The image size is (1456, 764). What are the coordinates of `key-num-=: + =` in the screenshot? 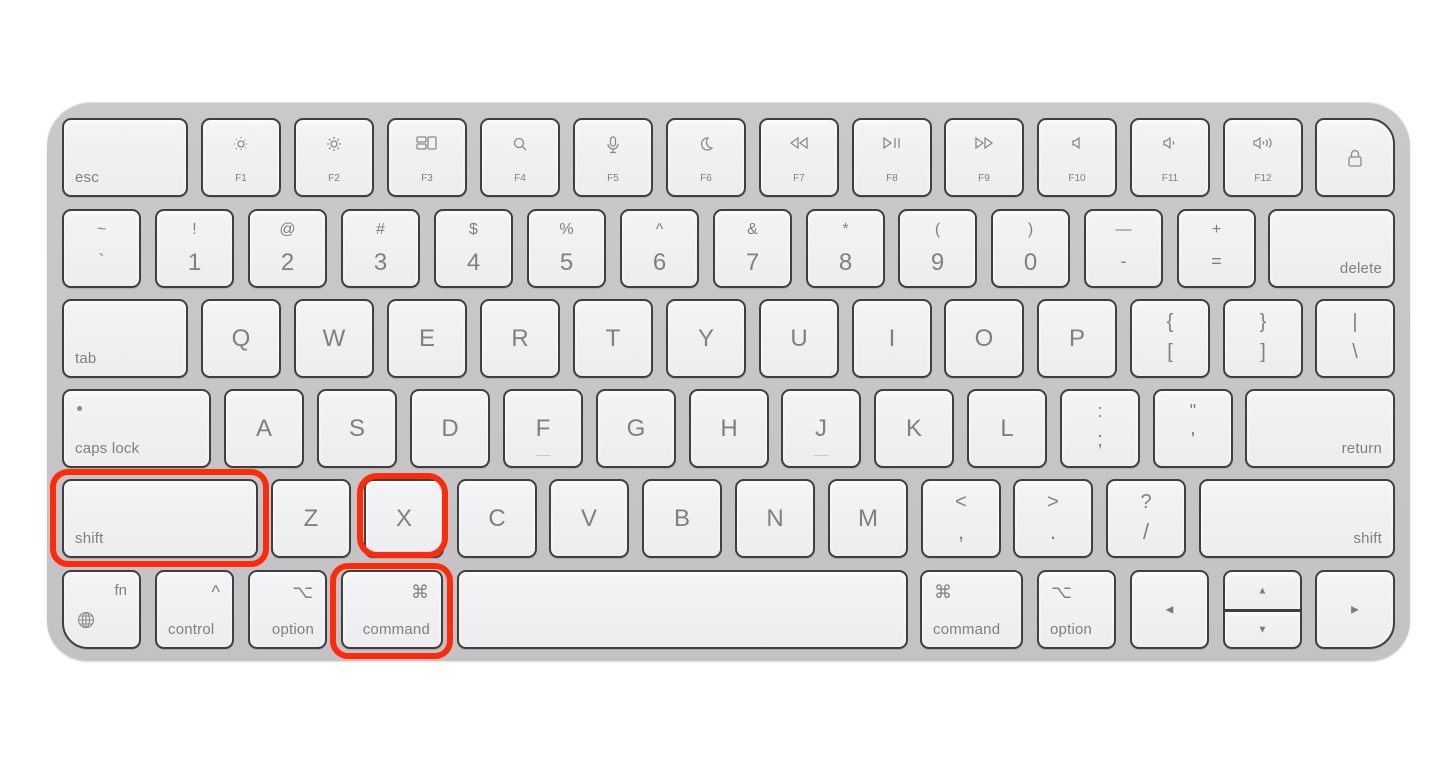 It's located at (1216, 248).